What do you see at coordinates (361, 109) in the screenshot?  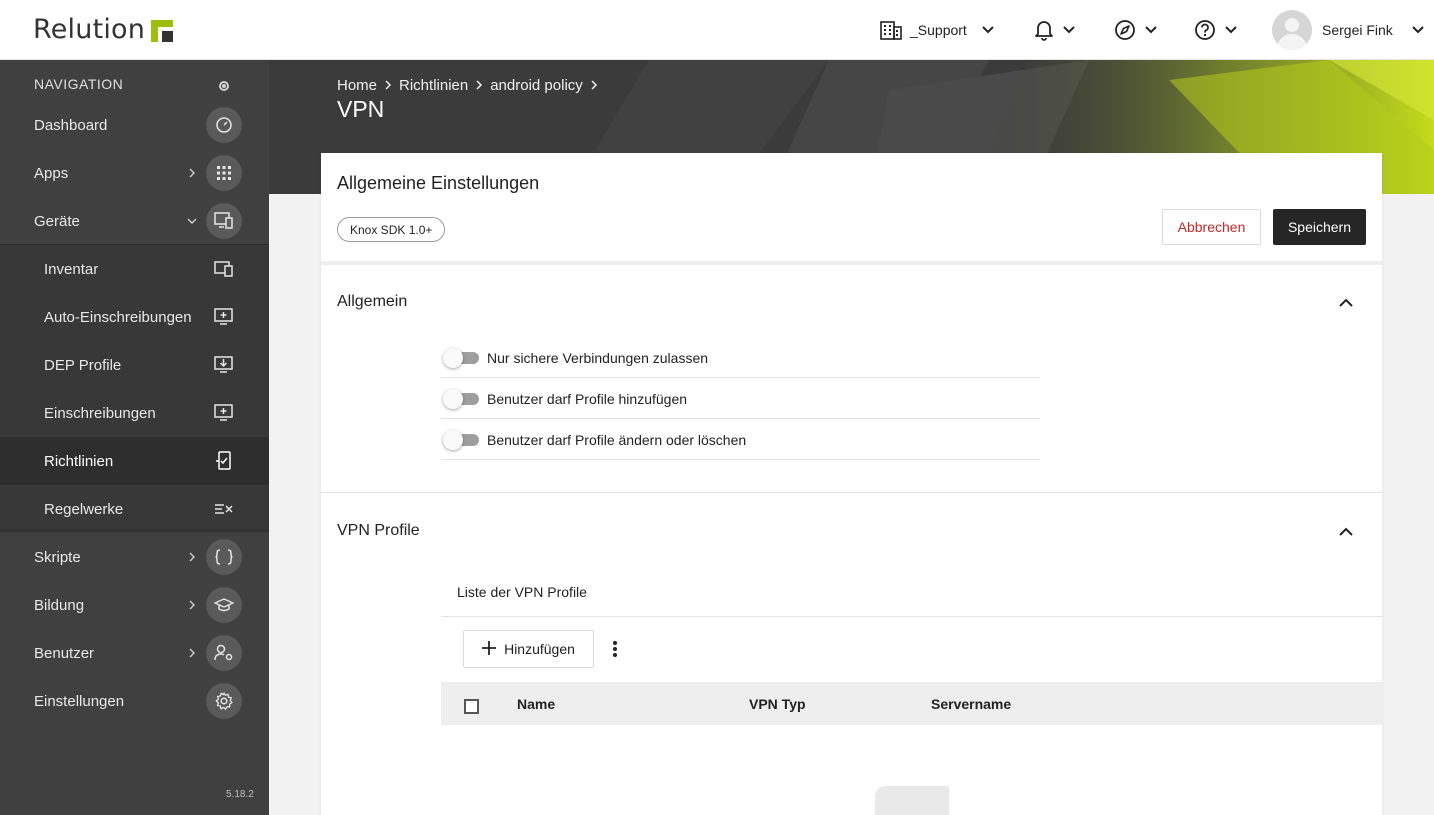 I see `page-title: VPN` at bounding box center [361, 109].